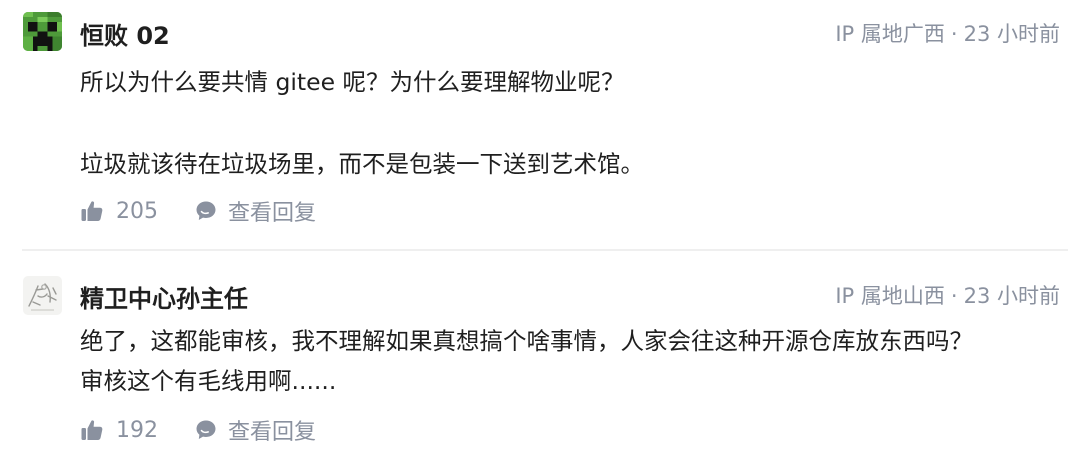  Describe the element at coordinates (890, 296) in the screenshot. I see `ip-location: IP 属地山西` at that location.